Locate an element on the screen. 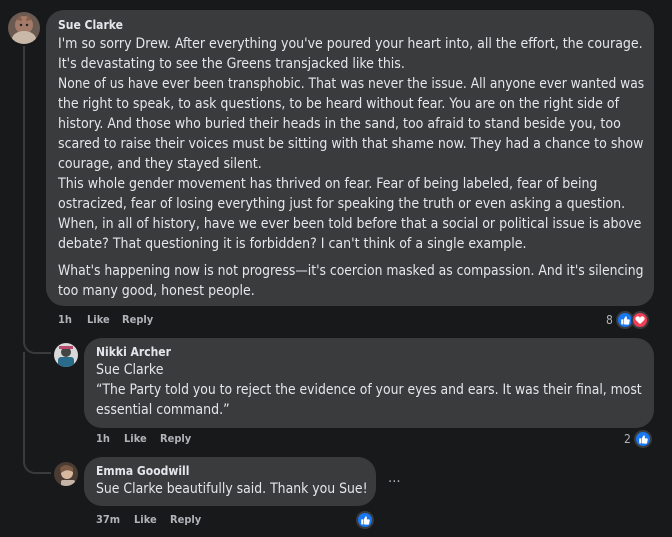 This screenshot has width=672, height=537. reaction-count: 8 is located at coordinates (609, 320).